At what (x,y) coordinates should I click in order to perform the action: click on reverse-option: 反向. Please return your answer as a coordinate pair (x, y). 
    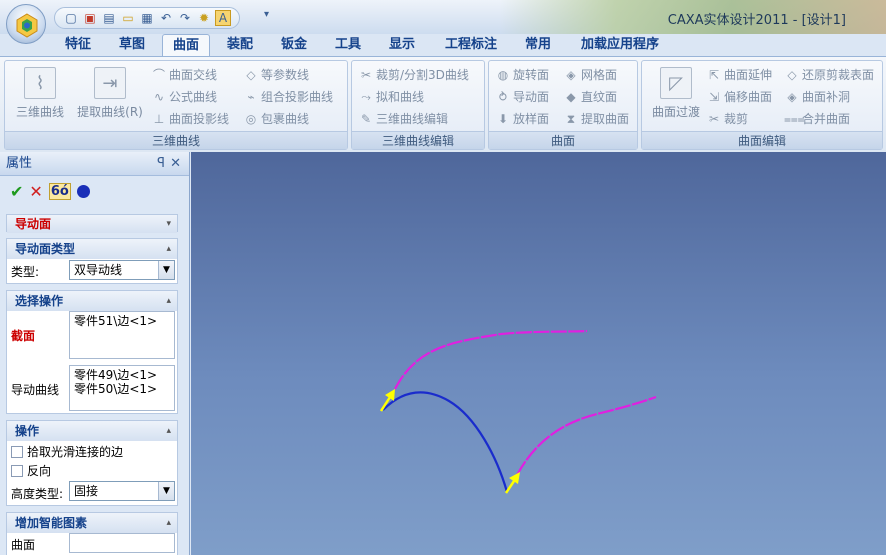
    Looking at the image, I should click on (31, 470).